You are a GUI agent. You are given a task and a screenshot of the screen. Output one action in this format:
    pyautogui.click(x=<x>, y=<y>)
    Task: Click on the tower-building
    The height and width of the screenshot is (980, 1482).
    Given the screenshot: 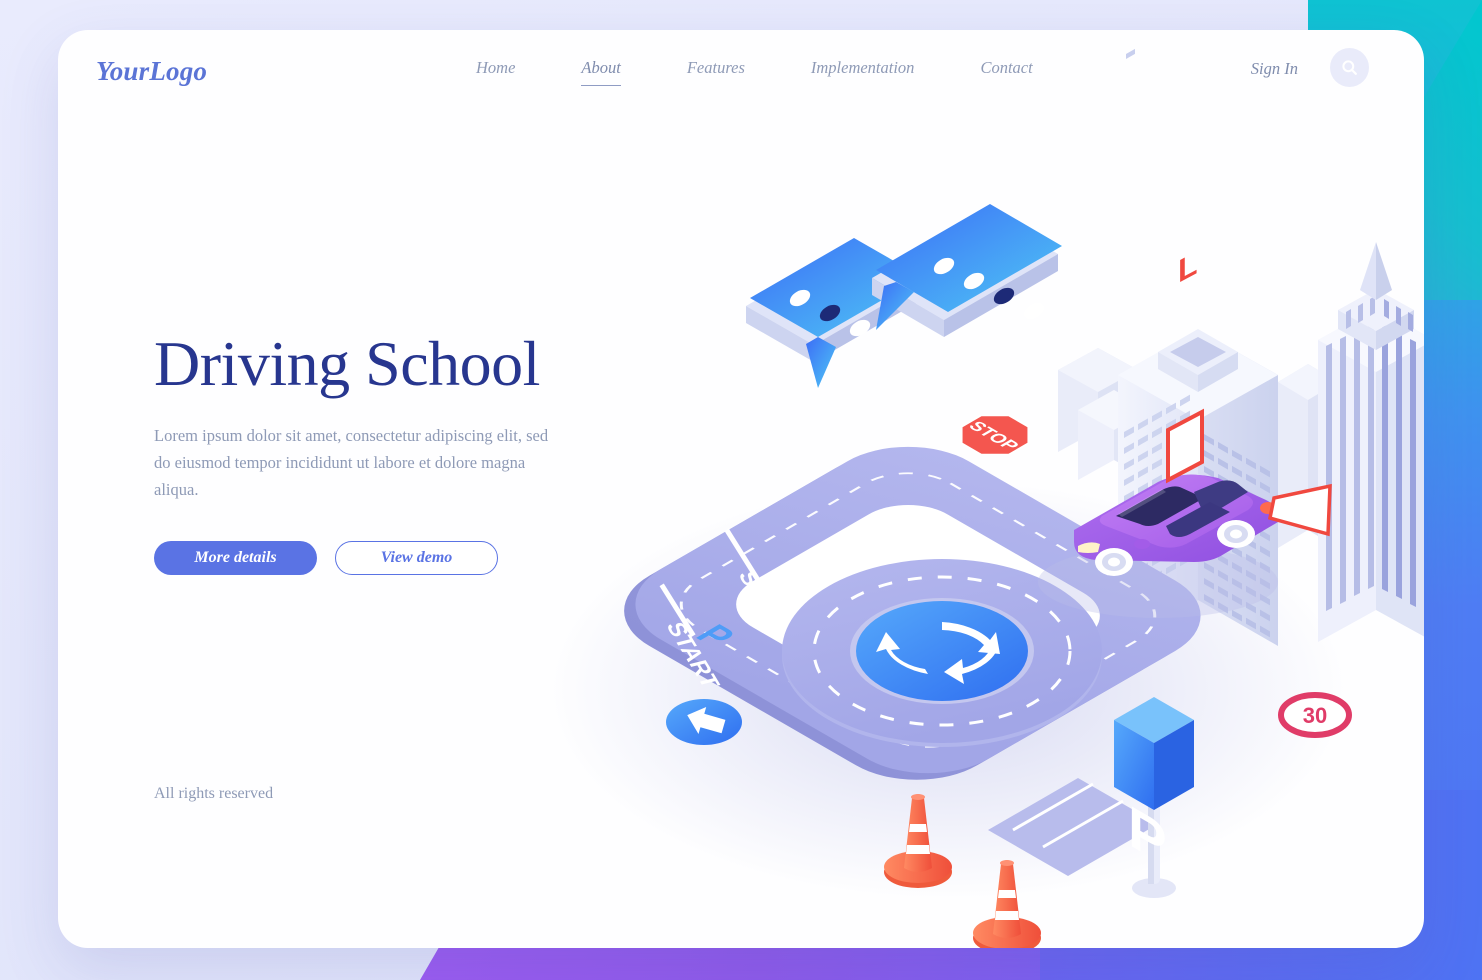 What is the action you would take?
    pyautogui.click(x=1371, y=442)
    